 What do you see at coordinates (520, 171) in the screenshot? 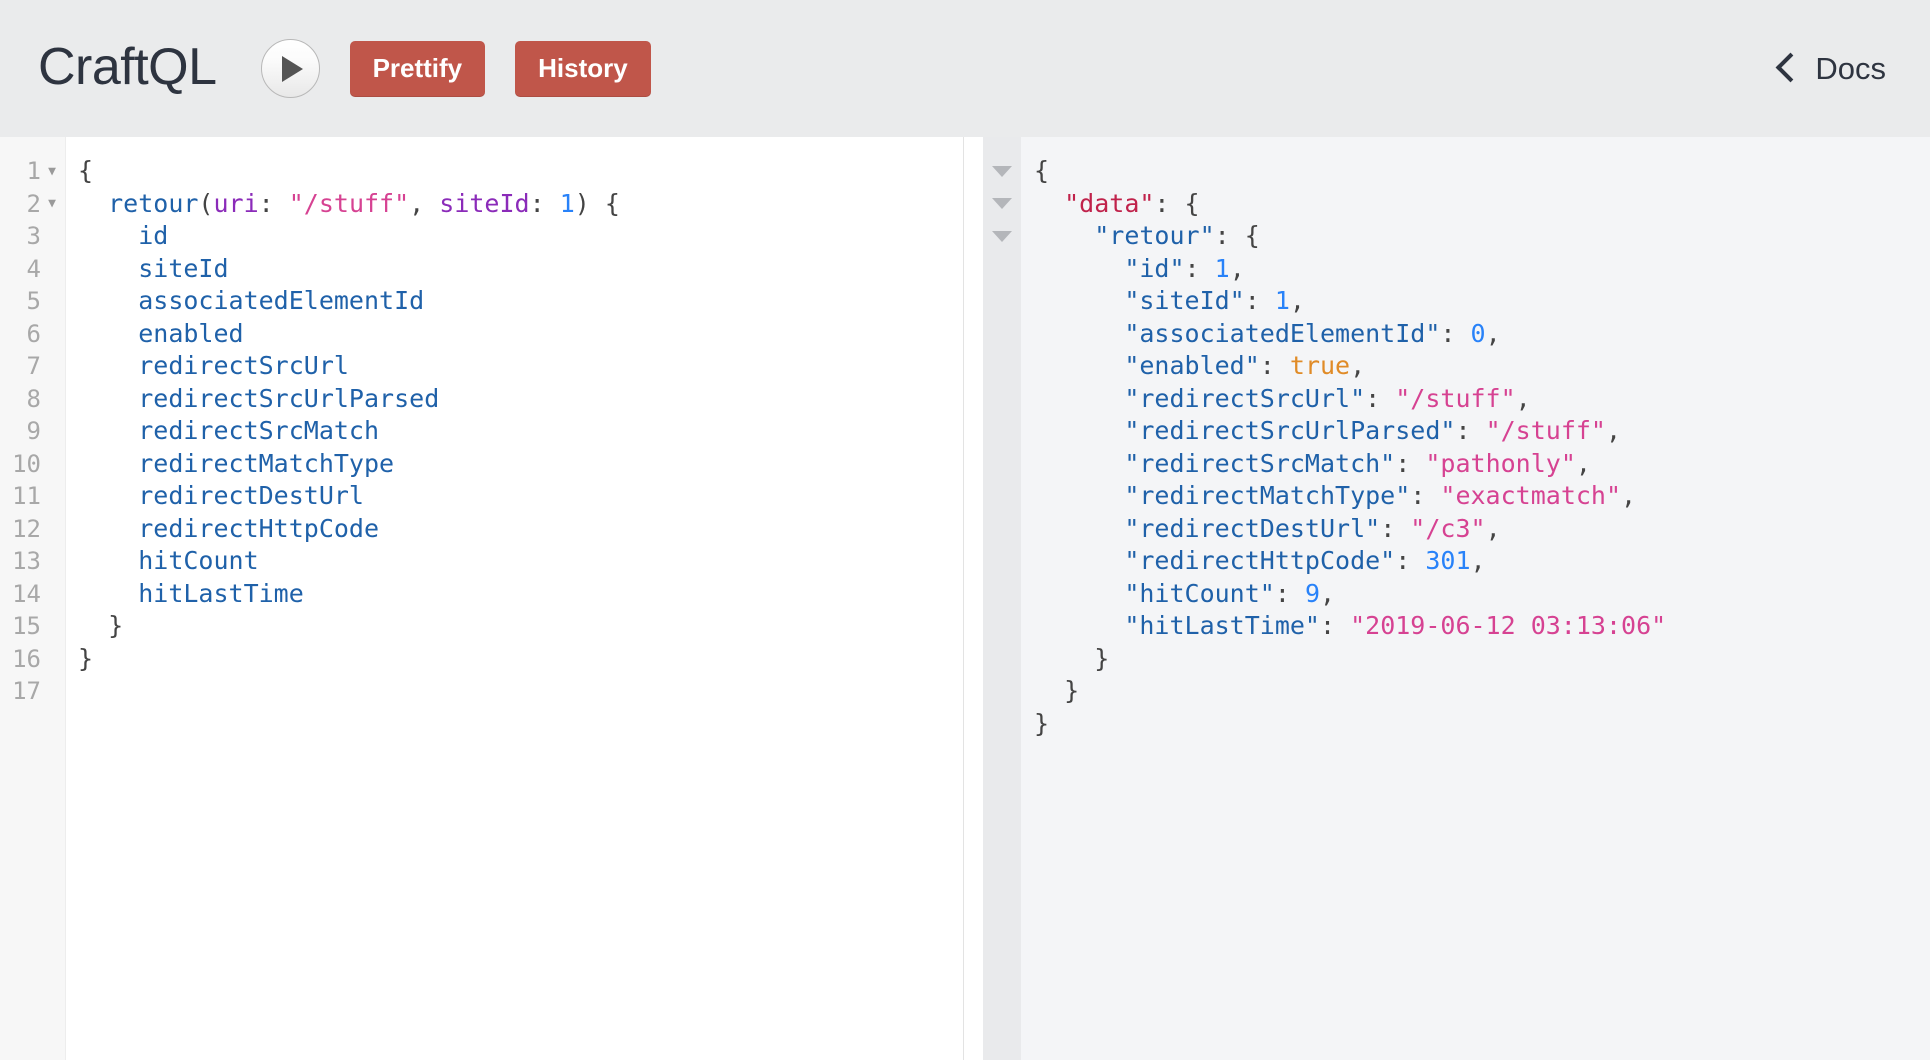
I see `query-code-line: {` at bounding box center [520, 171].